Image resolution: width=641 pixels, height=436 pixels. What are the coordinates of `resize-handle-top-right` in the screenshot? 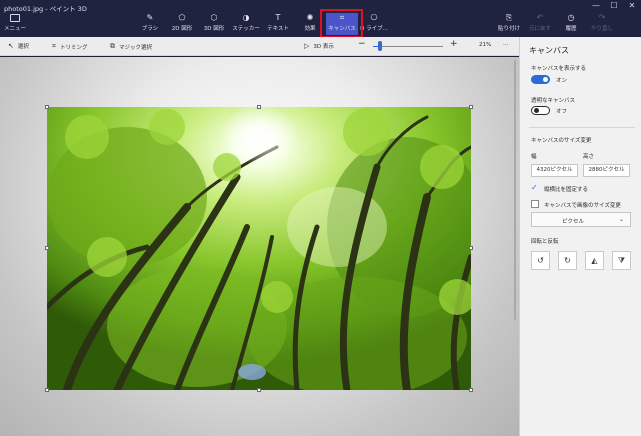 It's located at (471, 107).